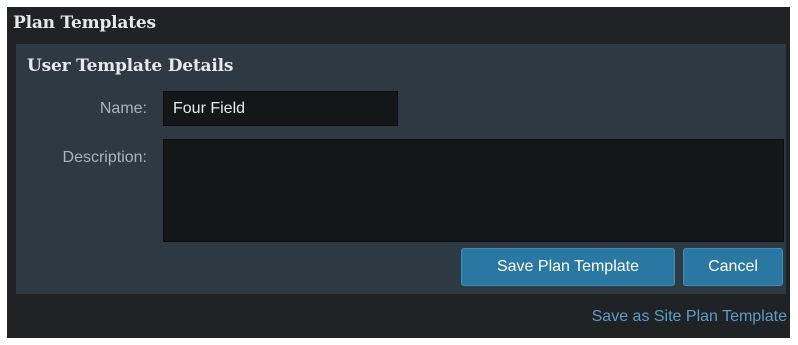  Describe the element at coordinates (123, 108) in the screenshot. I see `name-label: Name:` at that location.